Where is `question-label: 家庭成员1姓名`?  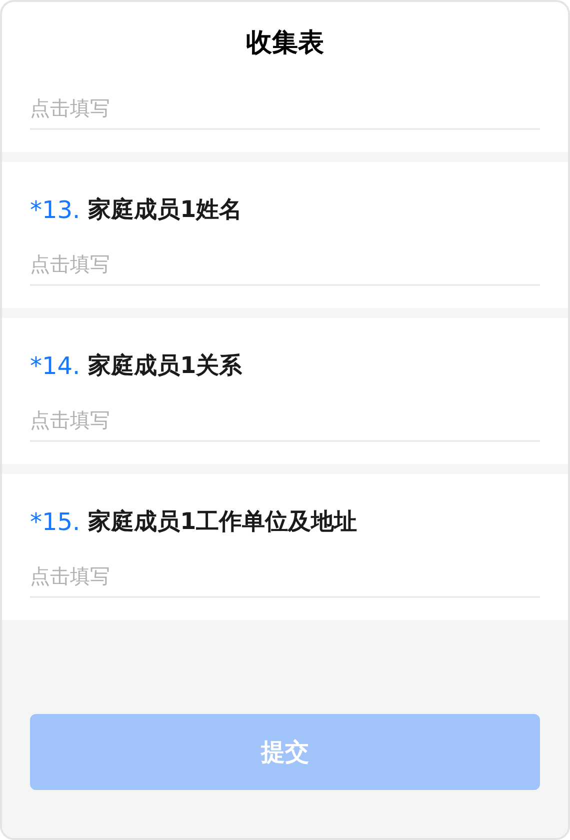
question-label: 家庭成员1姓名 is located at coordinates (165, 210).